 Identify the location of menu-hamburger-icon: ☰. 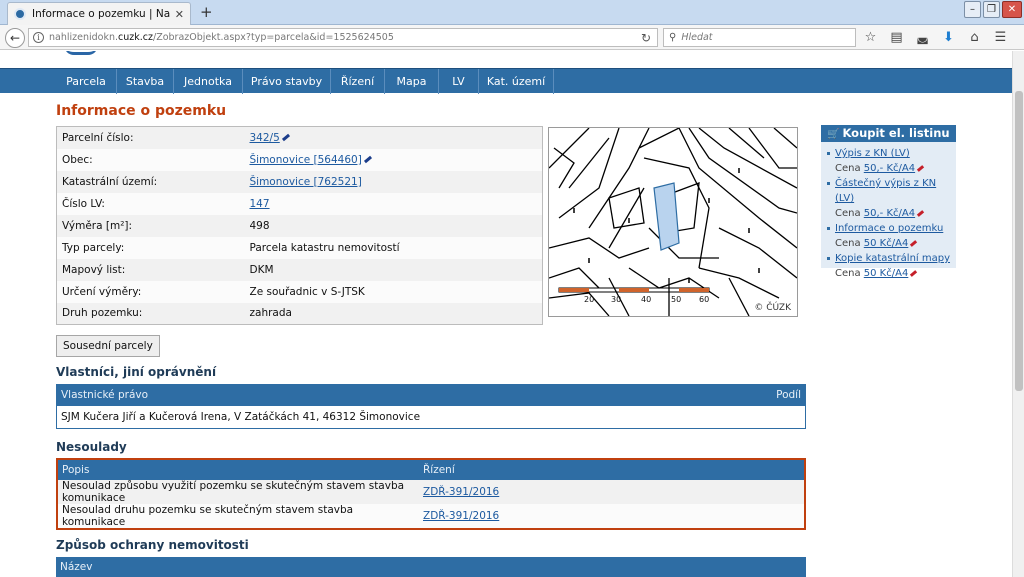
(1000, 37).